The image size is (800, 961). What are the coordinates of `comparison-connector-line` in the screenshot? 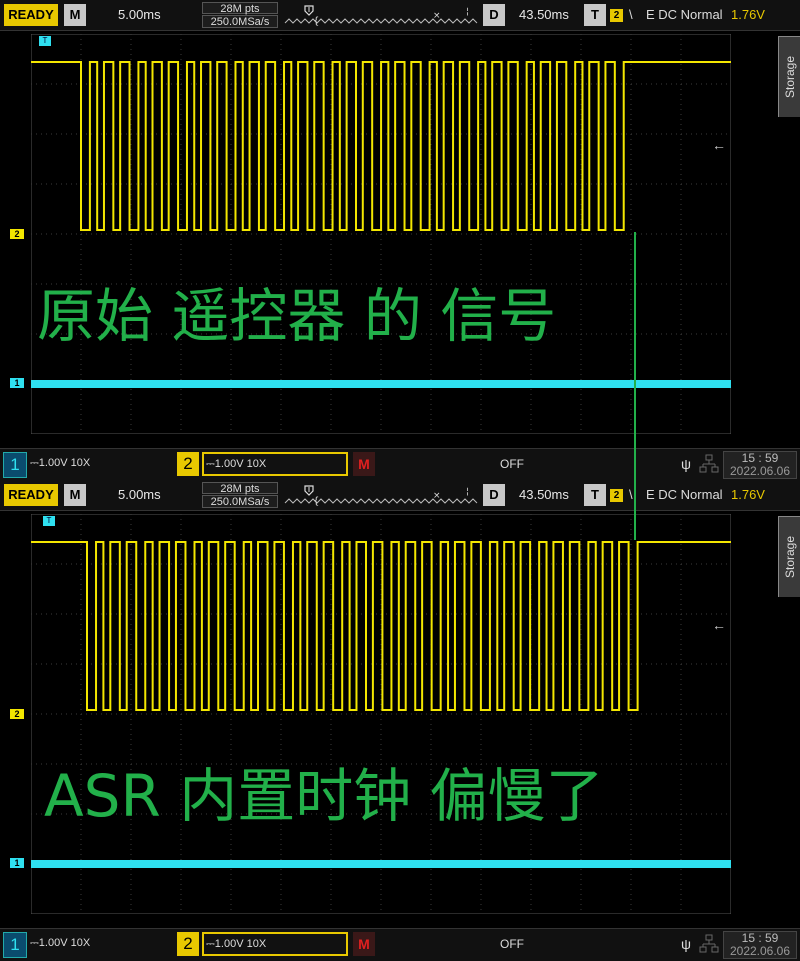 It's located at (635, 386).